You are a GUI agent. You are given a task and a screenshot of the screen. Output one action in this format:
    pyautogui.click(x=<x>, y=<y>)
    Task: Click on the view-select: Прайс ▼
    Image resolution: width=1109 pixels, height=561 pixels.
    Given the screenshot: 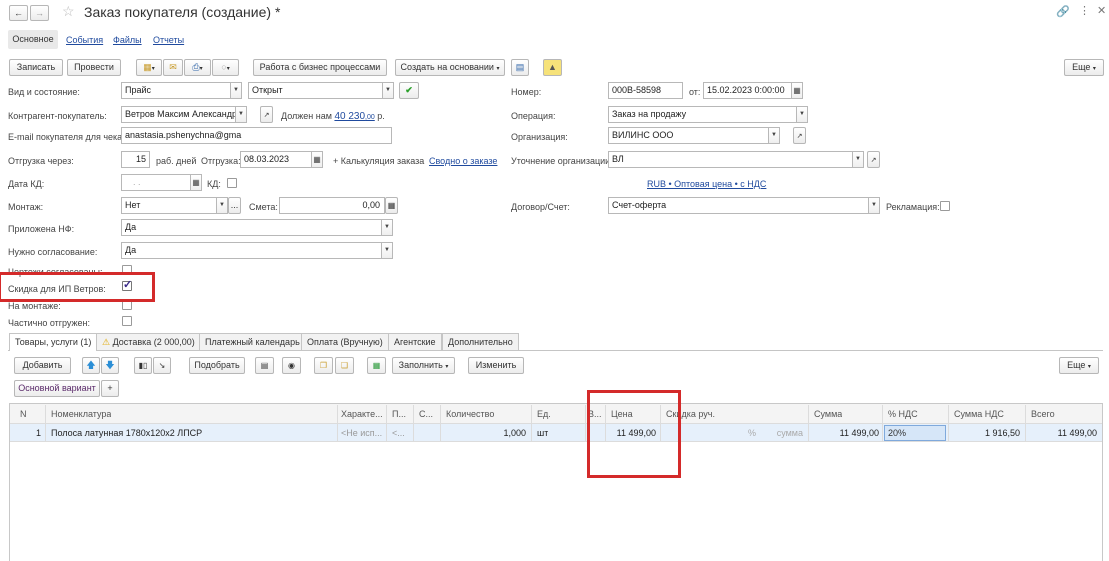 What is the action you would take?
    pyautogui.click(x=181, y=90)
    